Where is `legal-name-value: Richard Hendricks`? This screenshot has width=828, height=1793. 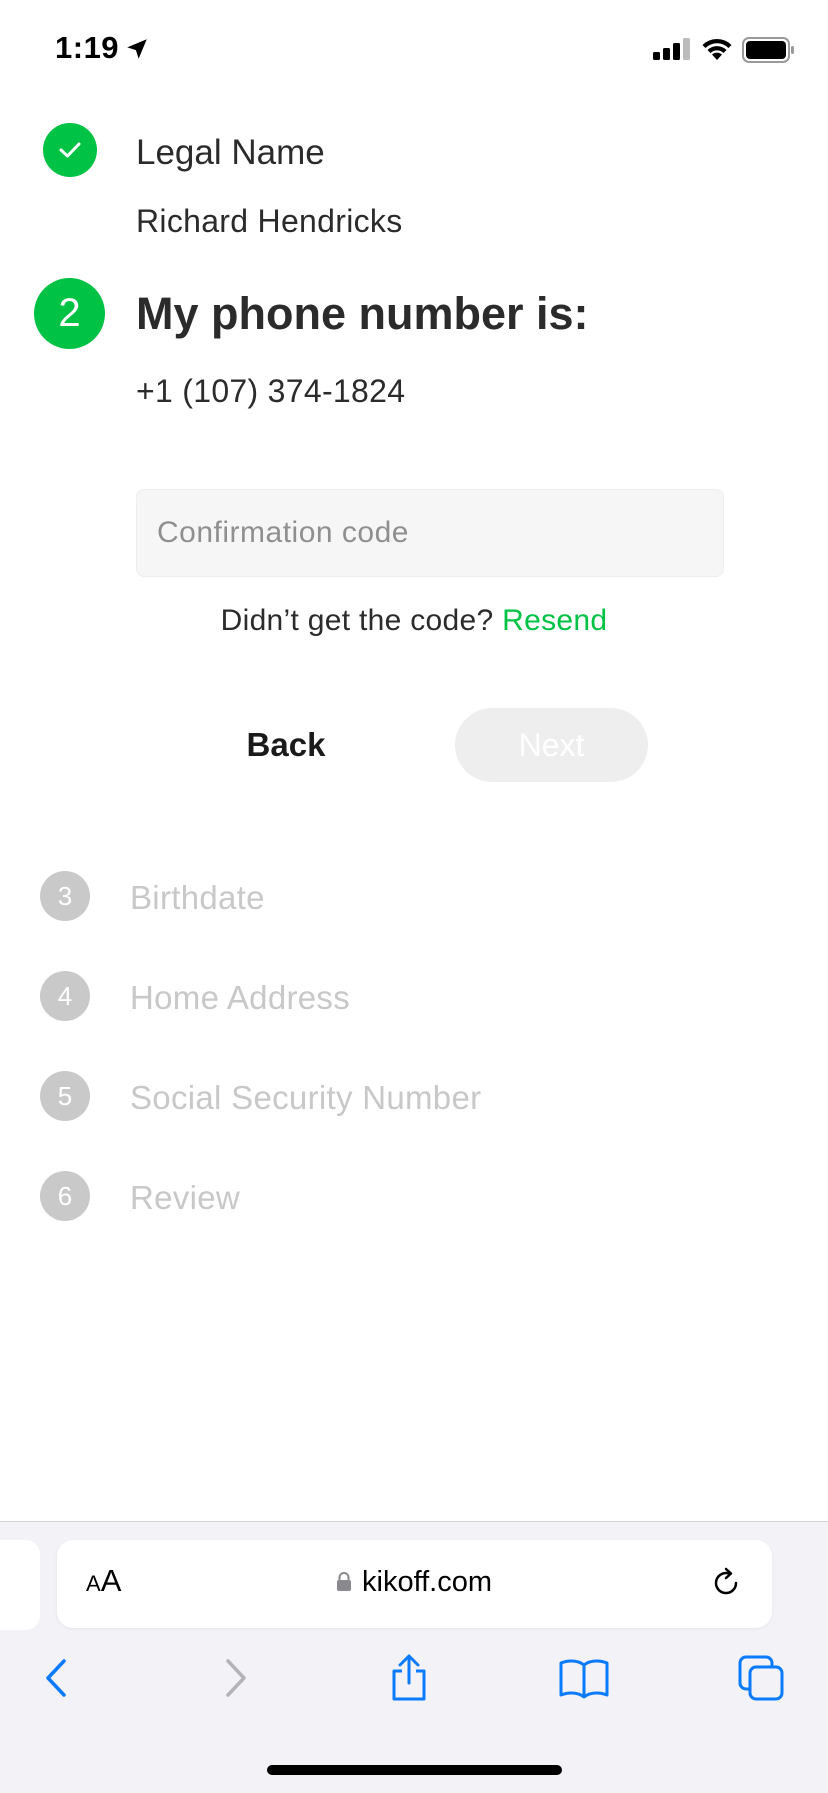 legal-name-value: Richard Hendricks is located at coordinates (269, 221).